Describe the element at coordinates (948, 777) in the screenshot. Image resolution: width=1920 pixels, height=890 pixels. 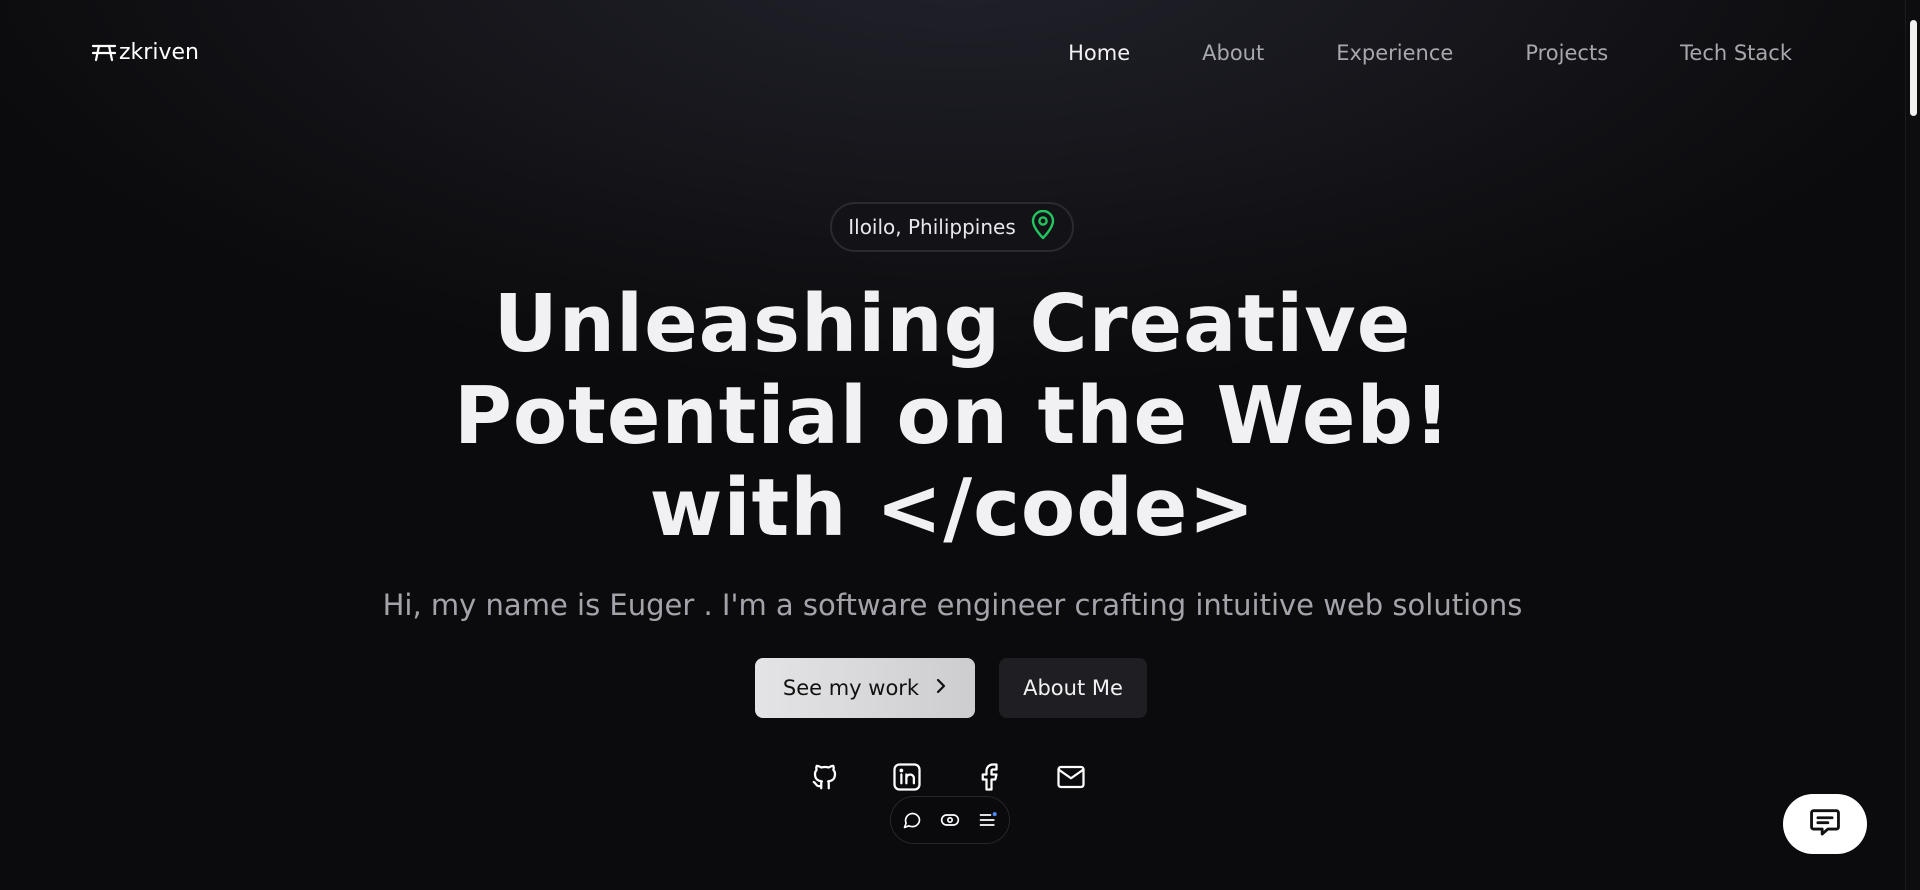
I see `social-links` at that location.